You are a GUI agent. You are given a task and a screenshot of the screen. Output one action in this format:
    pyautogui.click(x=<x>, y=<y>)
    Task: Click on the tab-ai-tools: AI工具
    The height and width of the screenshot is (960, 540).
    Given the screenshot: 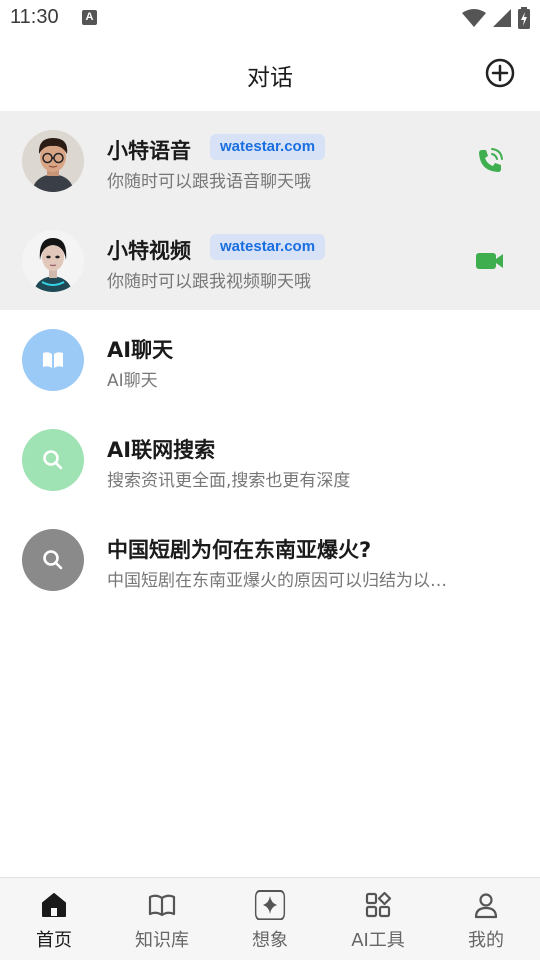 What is the action you would take?
    pyautogui.click(x=378, y=919)
    